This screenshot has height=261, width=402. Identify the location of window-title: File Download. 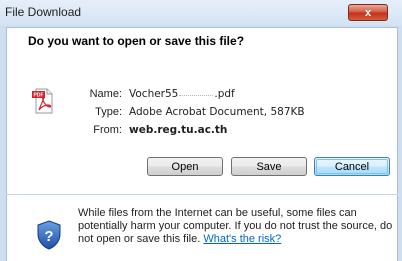
(43, 12).